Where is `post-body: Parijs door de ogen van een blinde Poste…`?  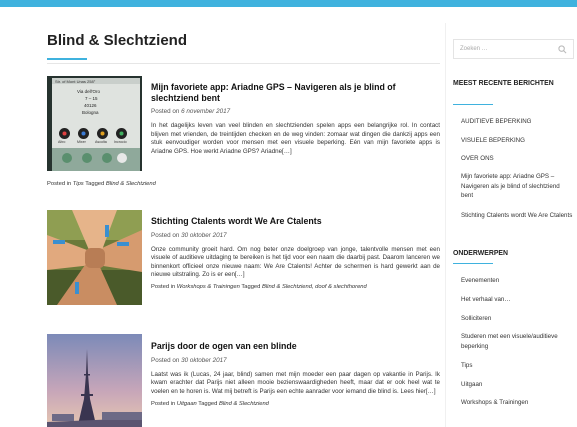 post-body: Parijs door de ogen van een blinde Poste… is located at coordinates (295, 374).